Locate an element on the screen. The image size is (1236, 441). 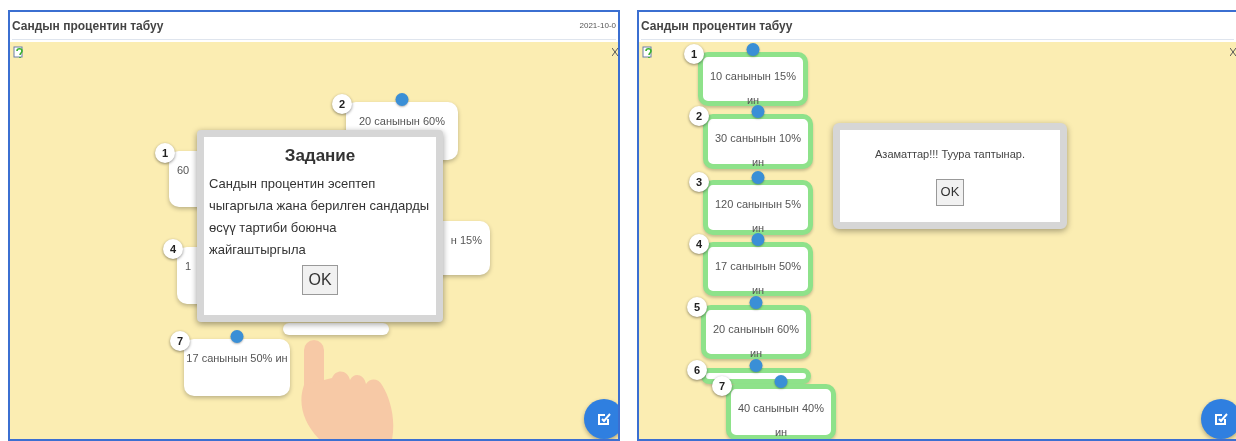
card-text: 1 is located at coordinates (188, 266).